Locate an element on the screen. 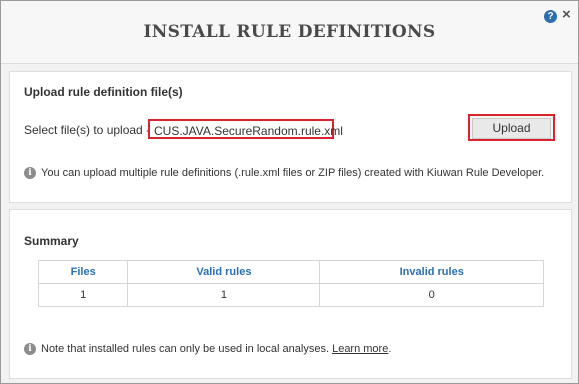 This screenshot has width=579, height=384. upload-button-label: Upload is located at coordinates (511, 128).